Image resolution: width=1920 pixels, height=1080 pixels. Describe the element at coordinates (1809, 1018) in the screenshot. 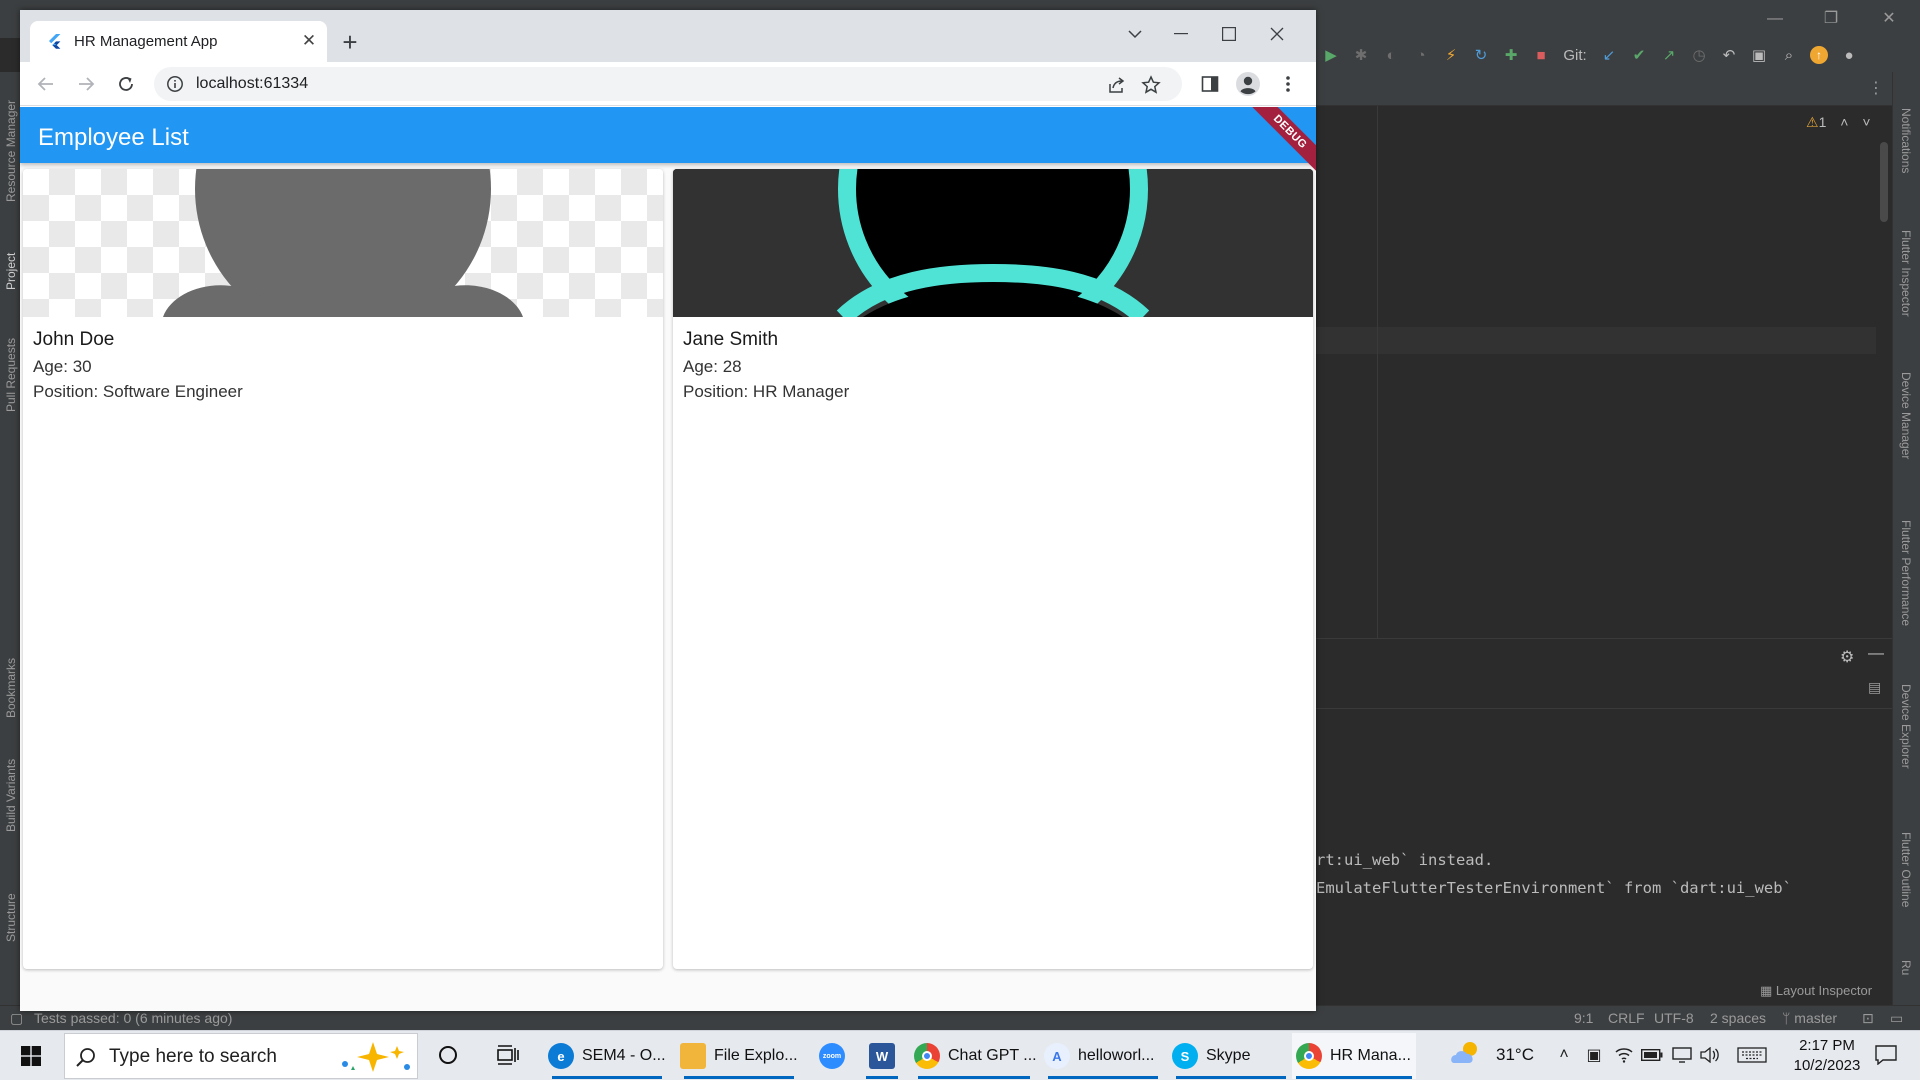

I see `status-branch: ᛘ master` at that location.